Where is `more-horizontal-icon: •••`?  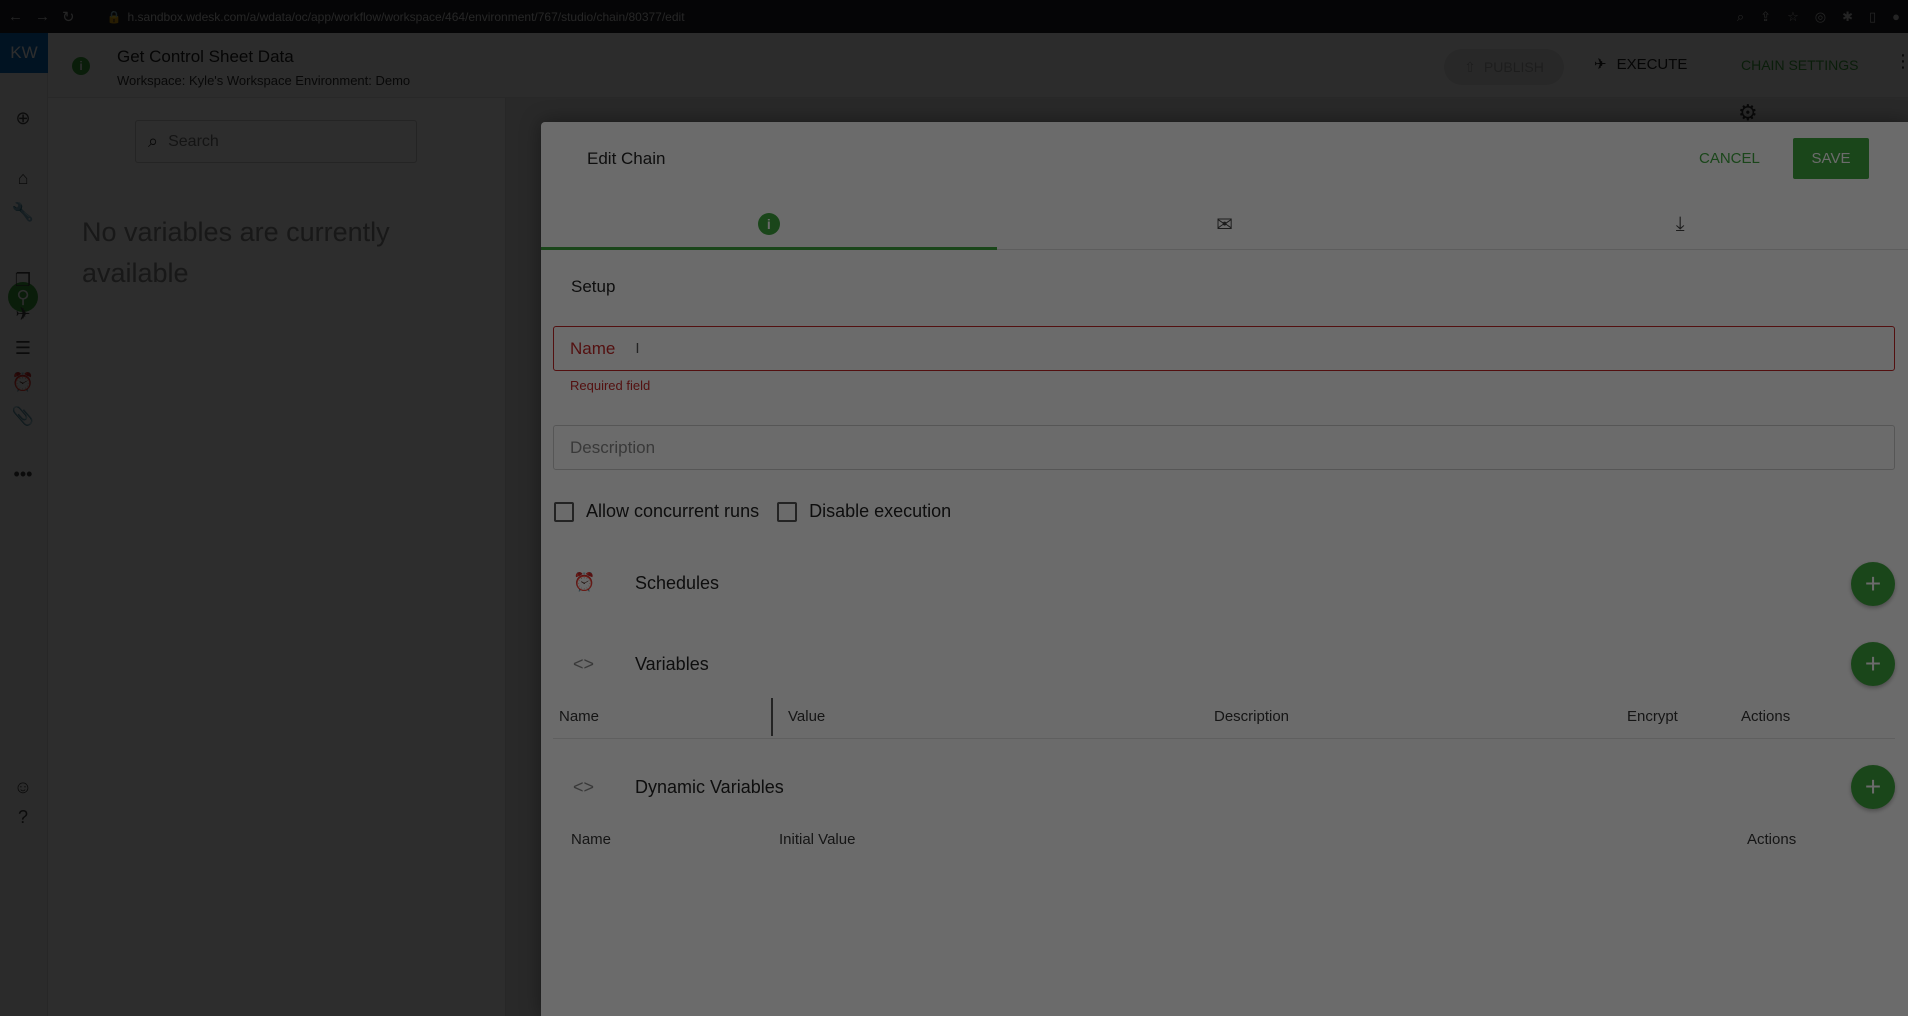
more-horizontal-icon: ••• is located at coordinates (23, 474).